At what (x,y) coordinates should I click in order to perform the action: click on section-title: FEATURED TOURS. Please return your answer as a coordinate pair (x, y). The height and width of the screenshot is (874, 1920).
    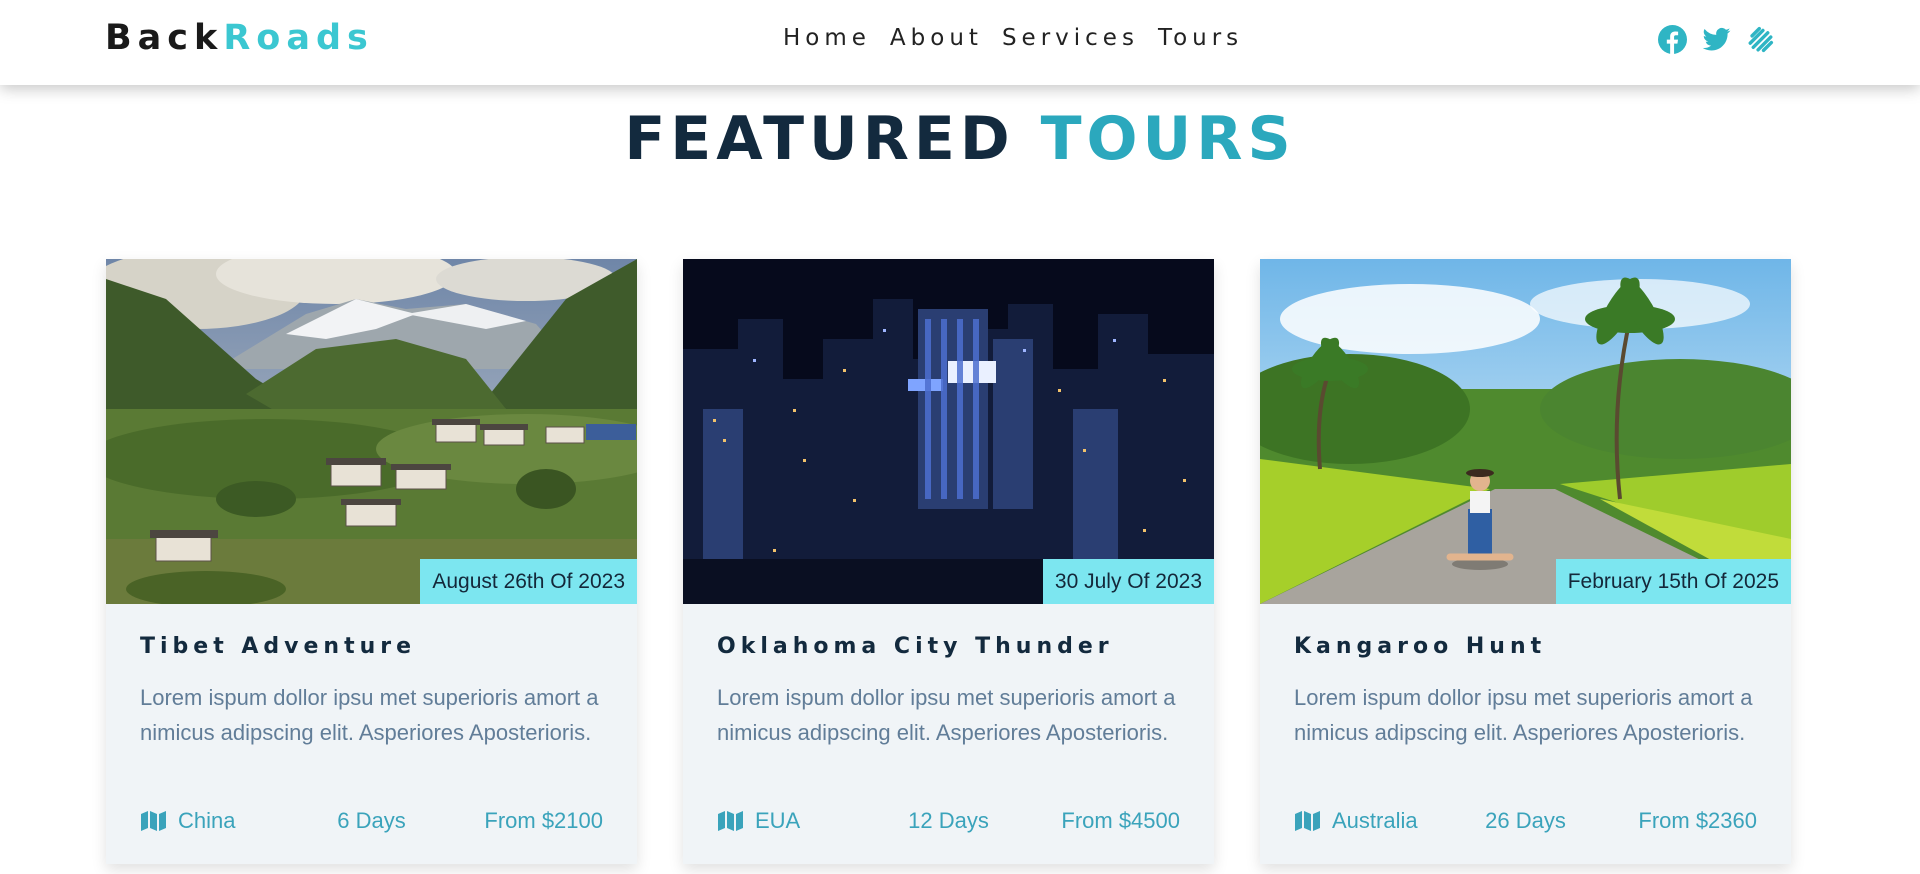
    Looking at the image, I should click on (960, 139).